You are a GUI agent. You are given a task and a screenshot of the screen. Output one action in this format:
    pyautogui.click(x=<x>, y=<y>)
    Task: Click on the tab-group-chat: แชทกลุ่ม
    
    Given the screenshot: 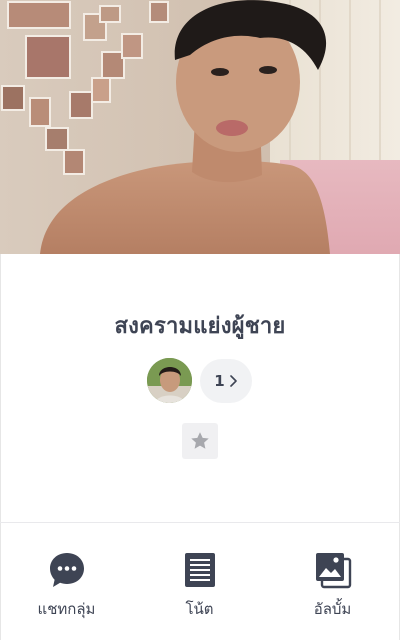 What is the action you would take?
    pyautogui.click(x=66, y=581)
    